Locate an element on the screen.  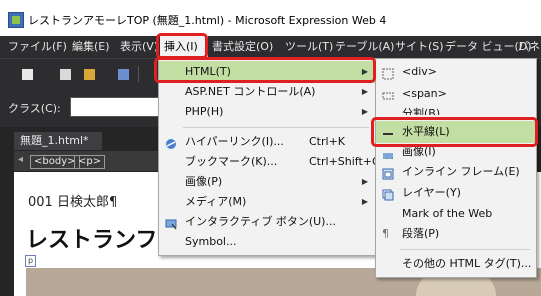
menu-item-label: インライン フレーム(E) is located at coordinates (461, 171).